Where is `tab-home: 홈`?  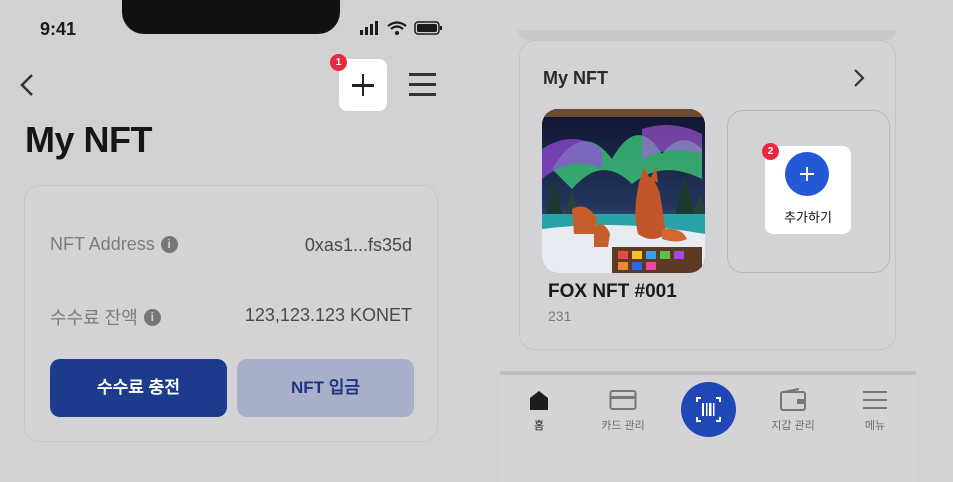
tab-home: 홈 is located at coordinates (539, 410).